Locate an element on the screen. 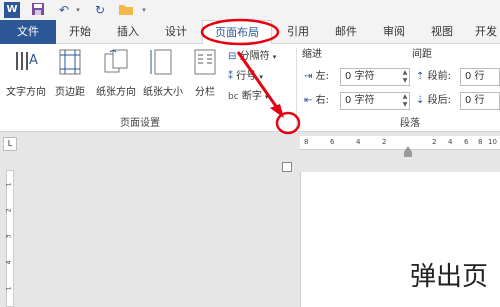 The width and height of the screenshot is (500, 307). overlay-caption: 弹出页 is located at coordinates (449, 277).